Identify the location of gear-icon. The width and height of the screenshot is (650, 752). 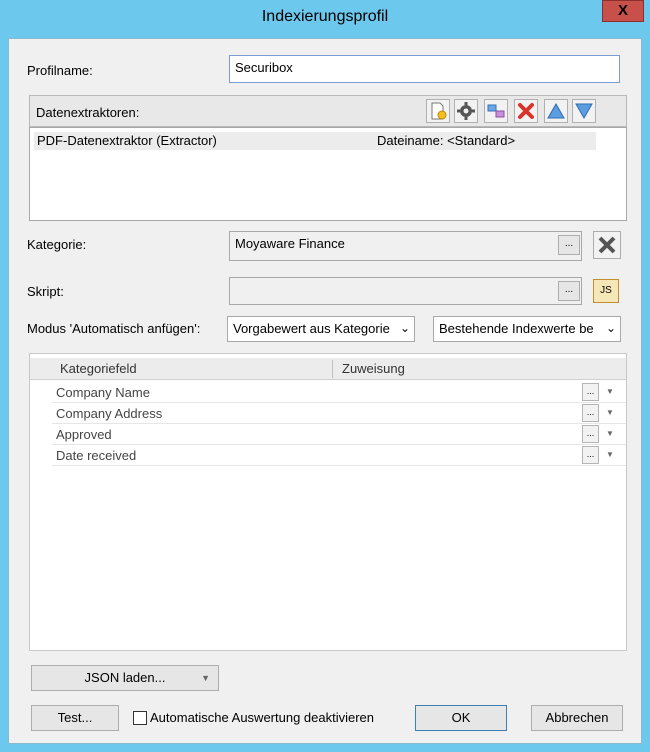
(466, 111).